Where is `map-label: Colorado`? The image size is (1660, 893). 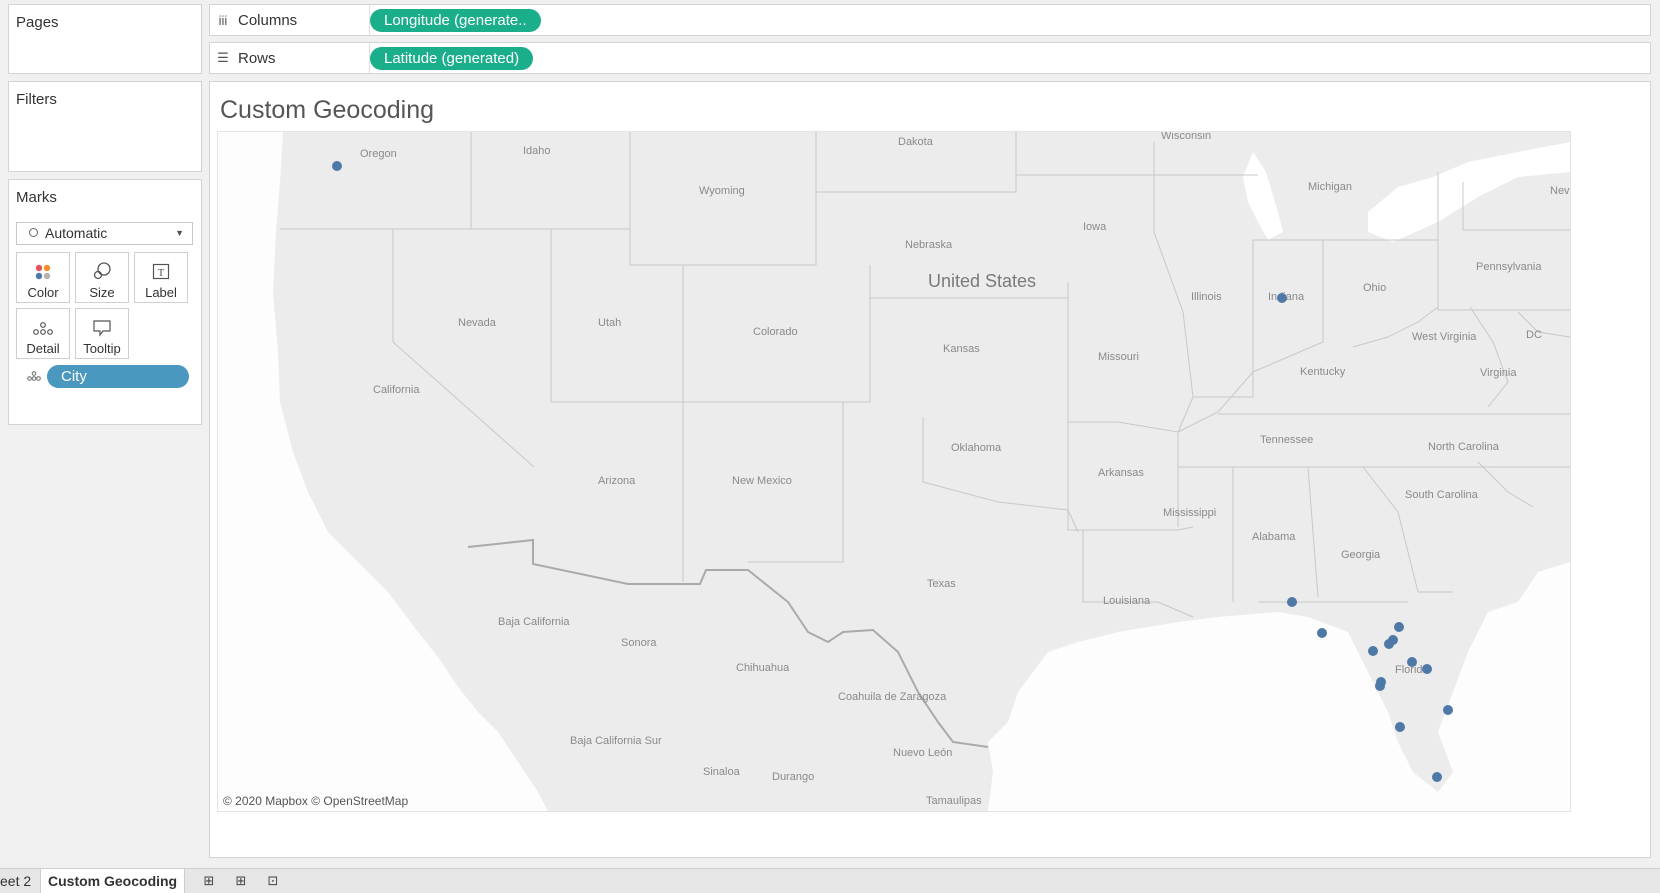
map-label: Colorado is located at coordinates (775, 332).